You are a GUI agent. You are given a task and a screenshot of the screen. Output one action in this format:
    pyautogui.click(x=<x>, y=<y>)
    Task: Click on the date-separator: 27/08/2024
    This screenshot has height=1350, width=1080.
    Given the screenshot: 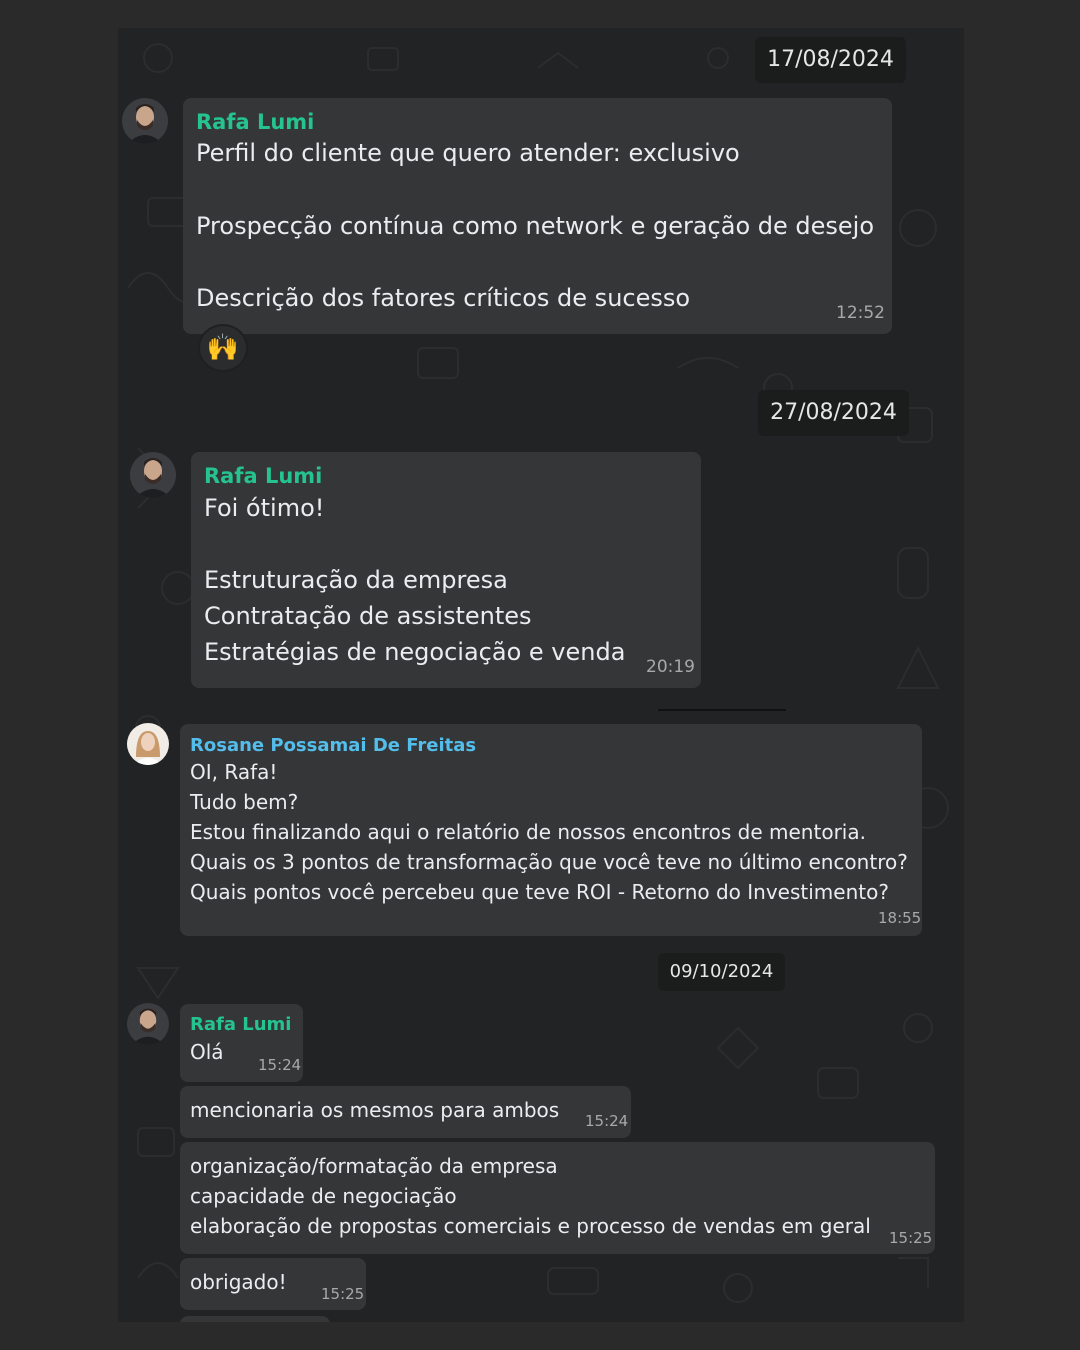 What is the action you would take?
    pyautogui.click(x=833, y=413)
    